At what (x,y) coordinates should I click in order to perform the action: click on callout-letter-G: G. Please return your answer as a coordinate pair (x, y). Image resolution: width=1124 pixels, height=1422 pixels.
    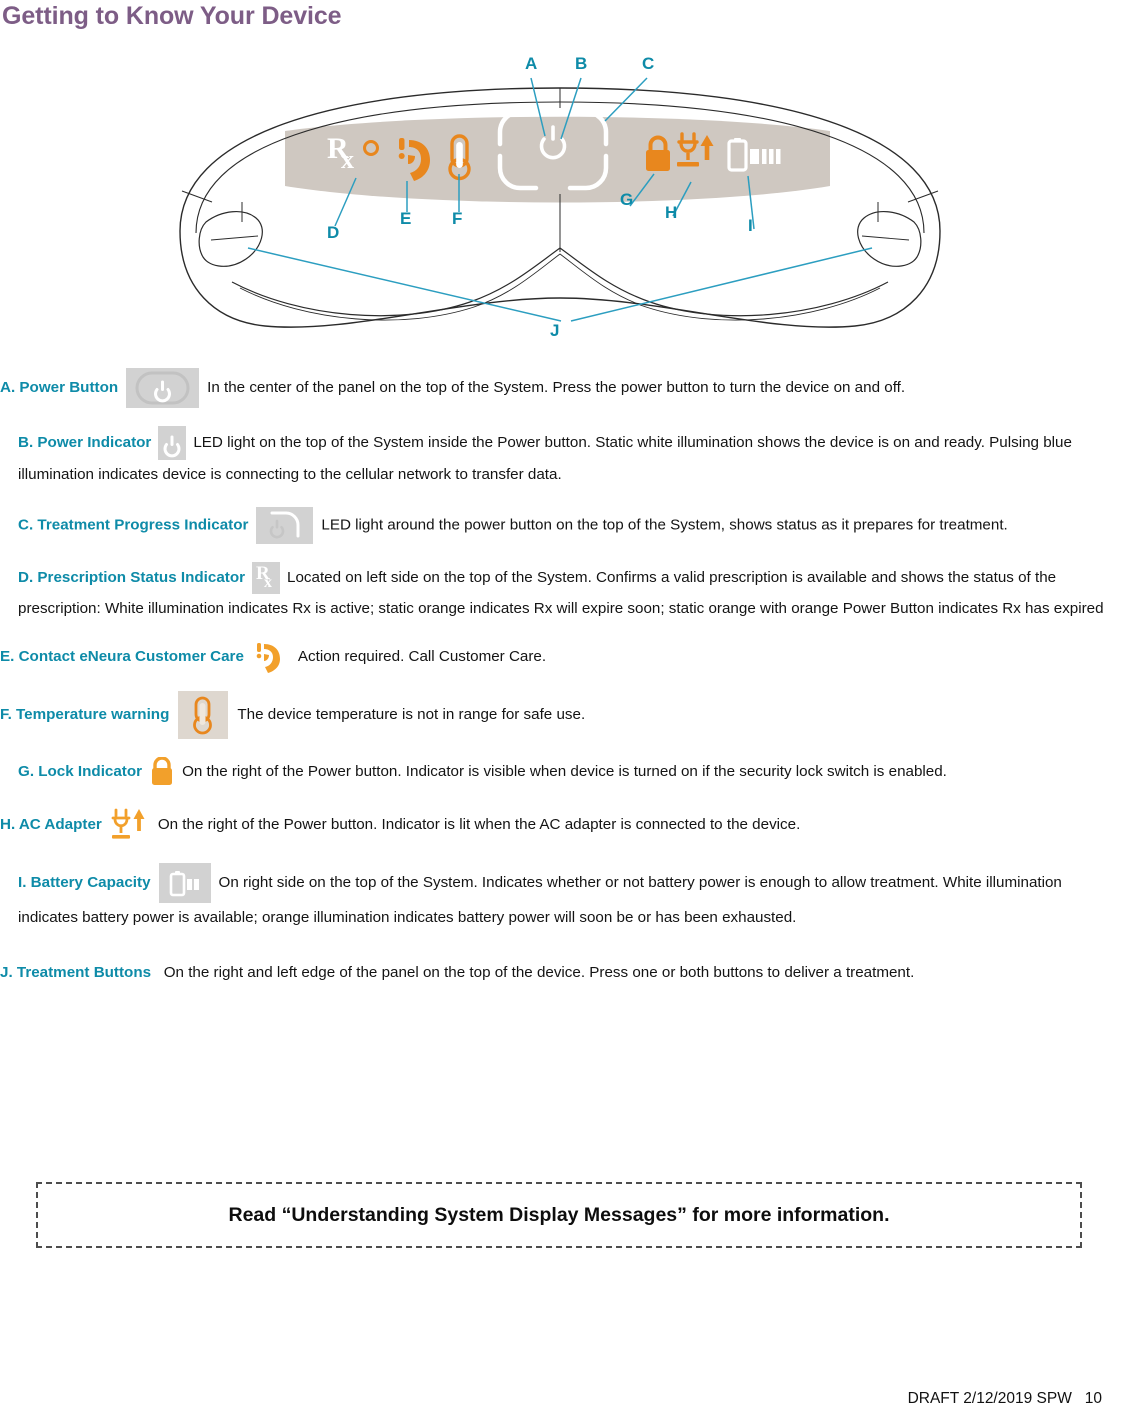
    Looking at the image, I should click on (627, 199).